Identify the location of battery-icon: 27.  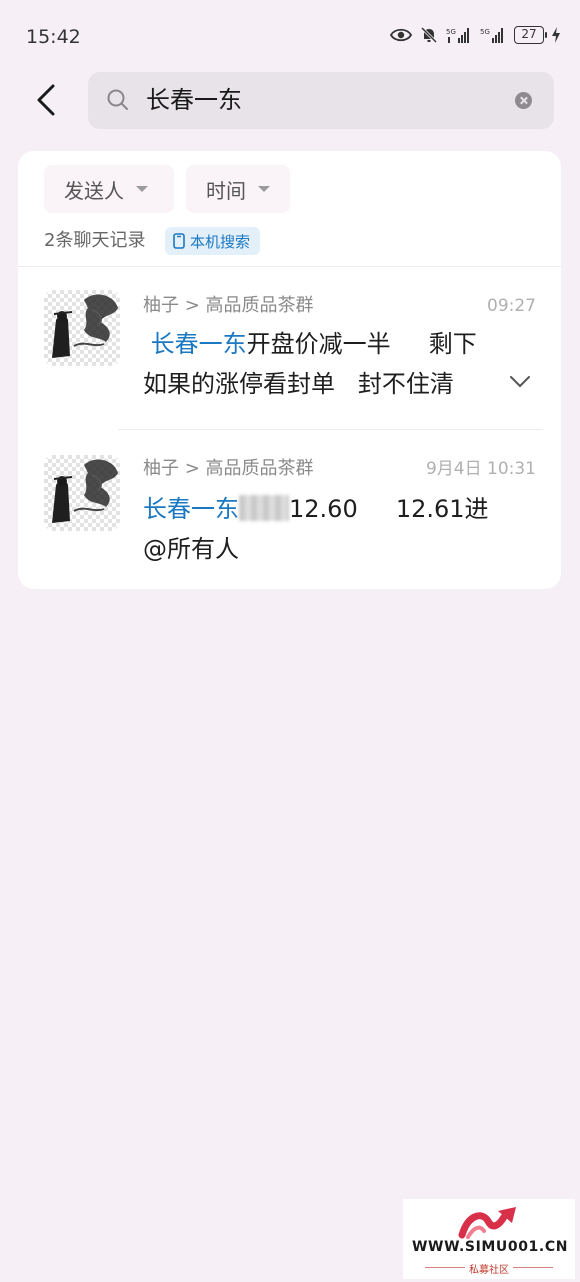
(530, 35).